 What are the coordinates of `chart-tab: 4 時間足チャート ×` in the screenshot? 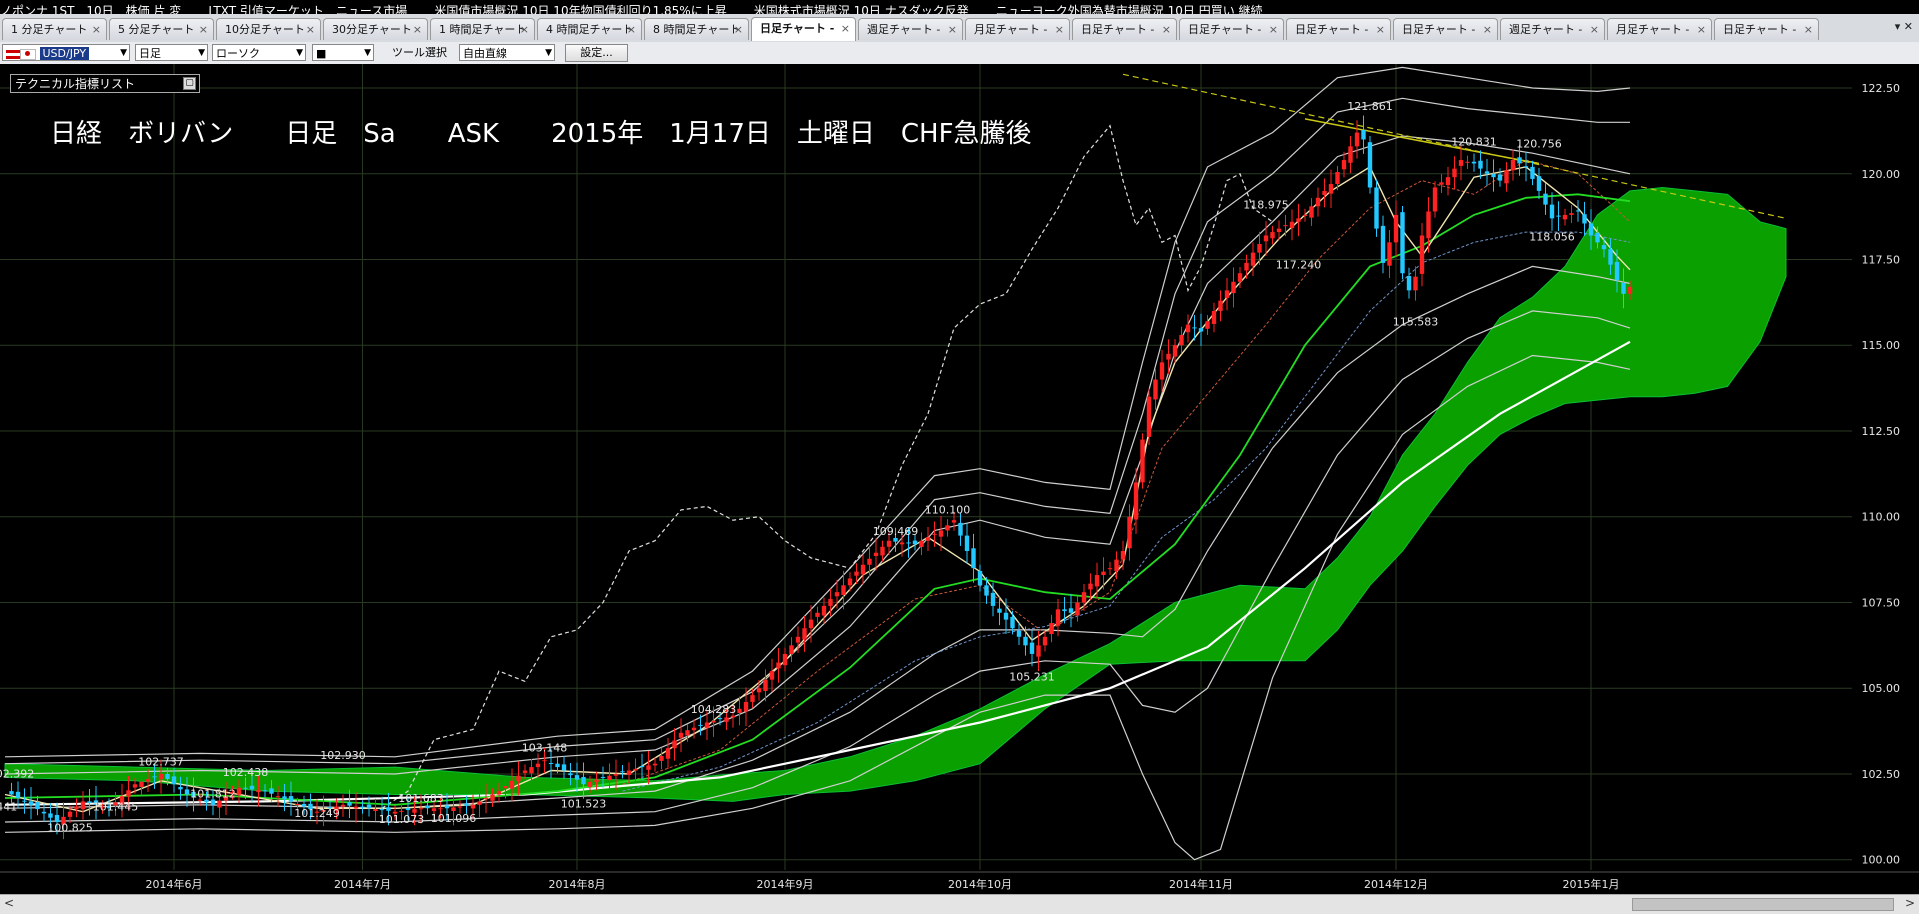 It's located at (589, 29).